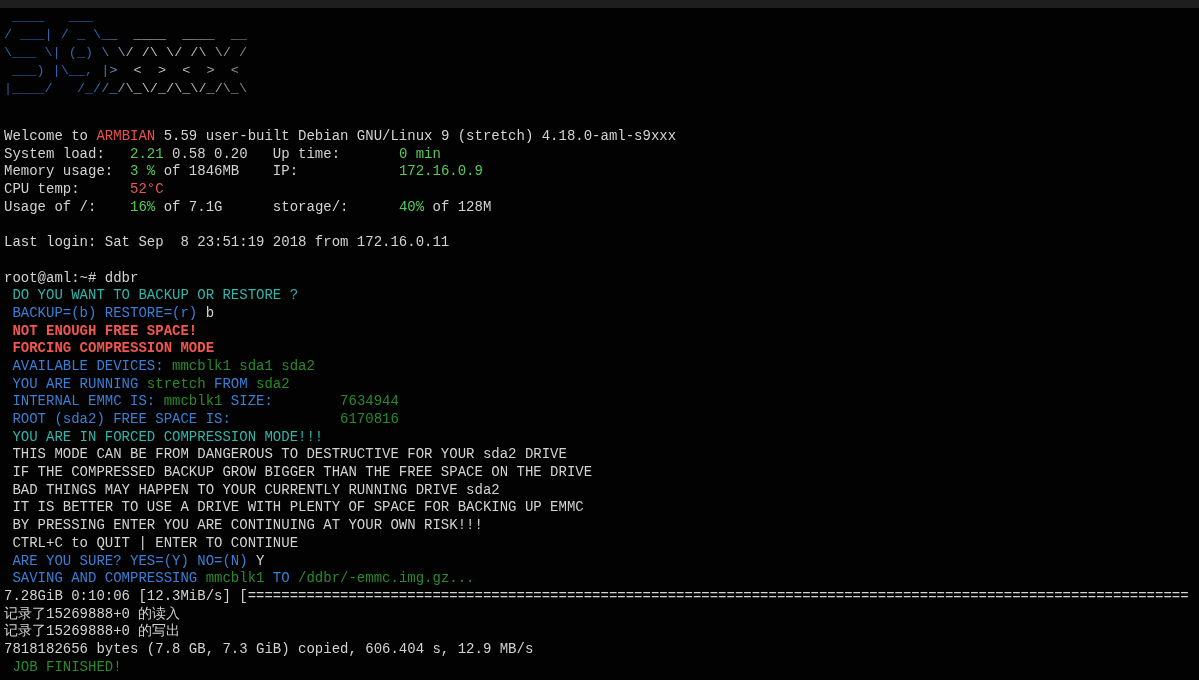 The height and width of the screenshot is (680, 1199). What do you see at coordinates (243, 172) in the screenshot?
I see `terminal-line: Memory usage: 3 % of 1846MB IP: 172.16.0.9` at bounding box center [243, 172].